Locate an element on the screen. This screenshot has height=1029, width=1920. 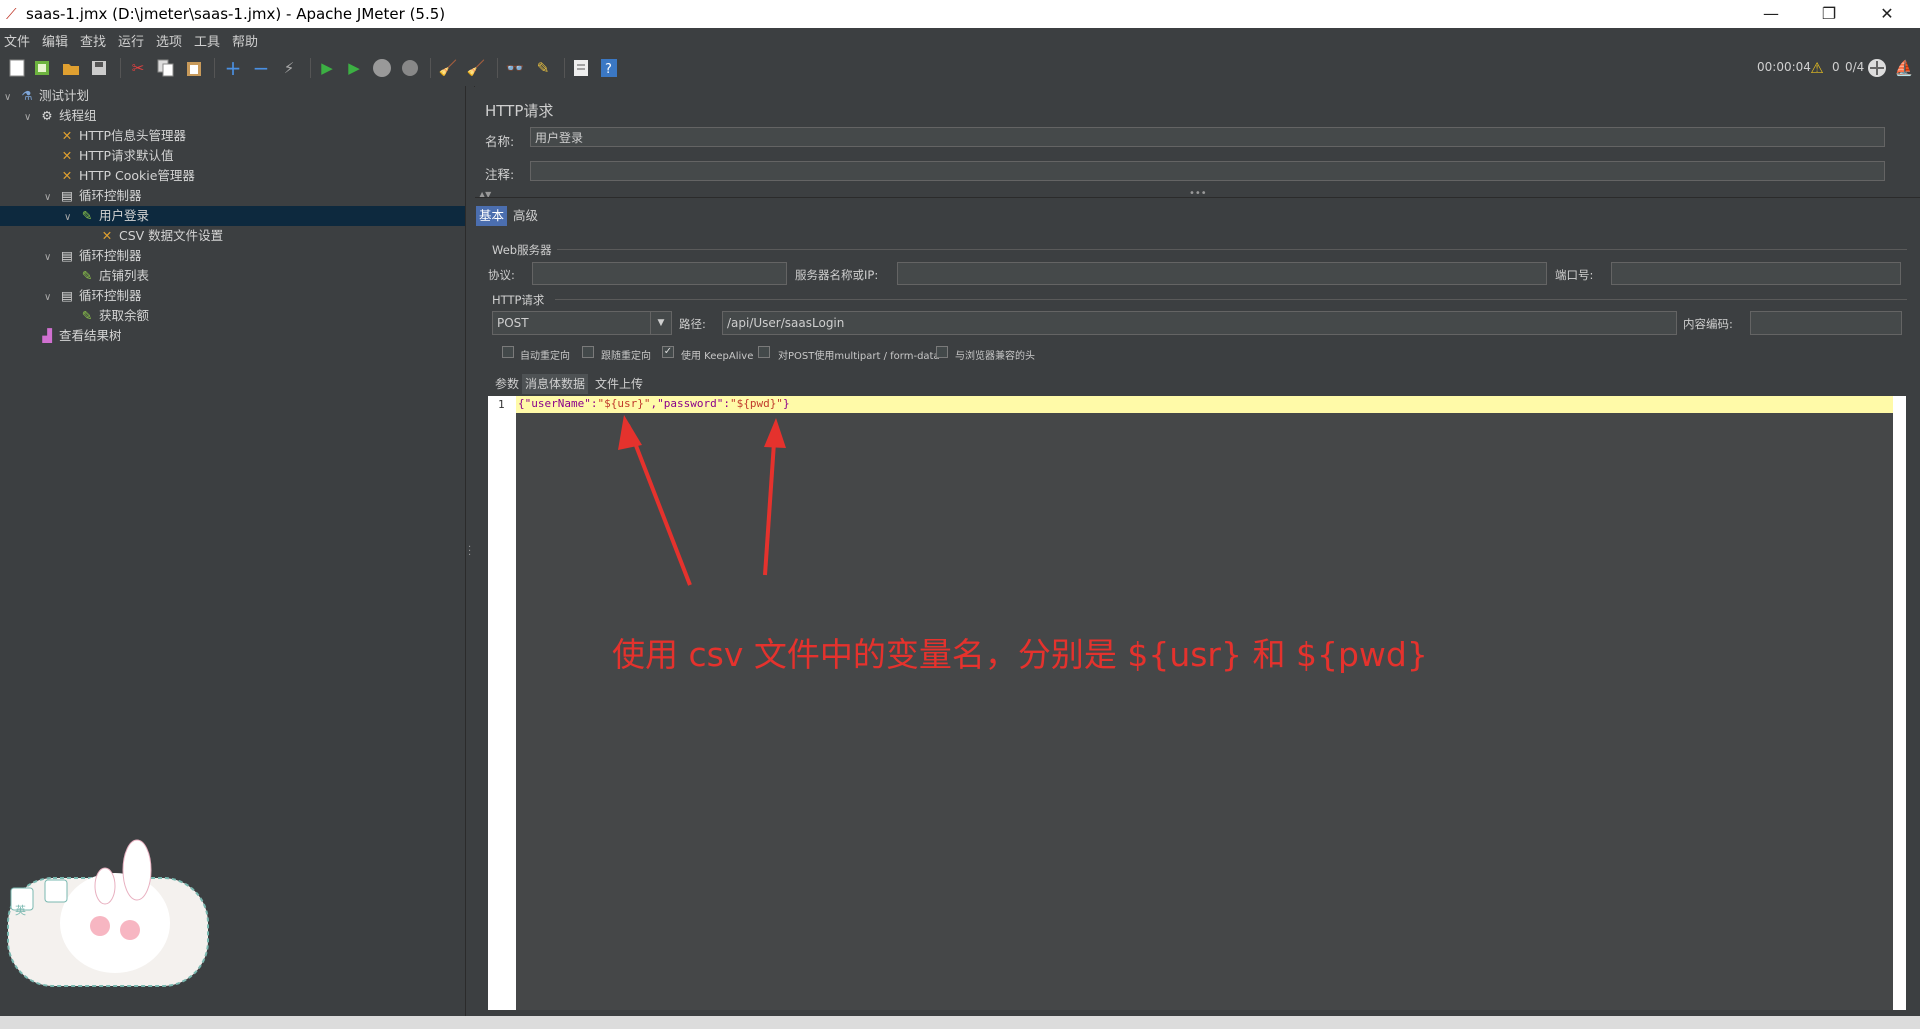
annotation-arrows is located at coordinates (702, 500).